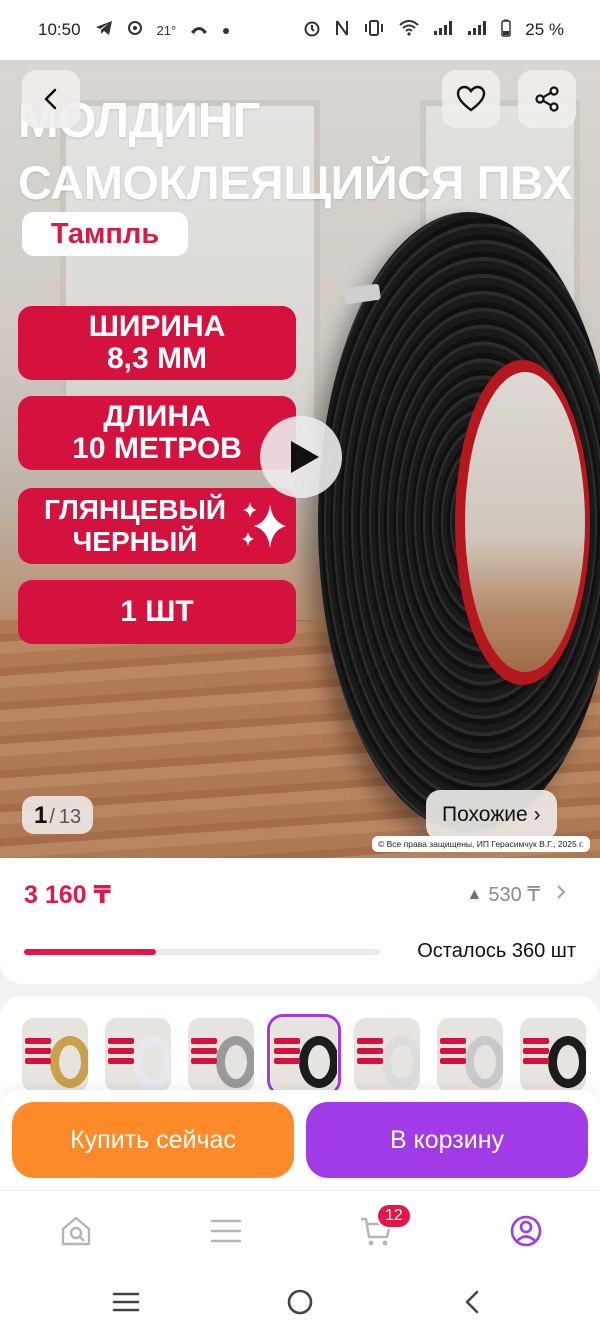 Image resolution: width=600 pixels, height=1332 pixels. Describe the element at coordinates (157, 416) in the screenshot. I see `feature-line: ДЛИНА` at that location.